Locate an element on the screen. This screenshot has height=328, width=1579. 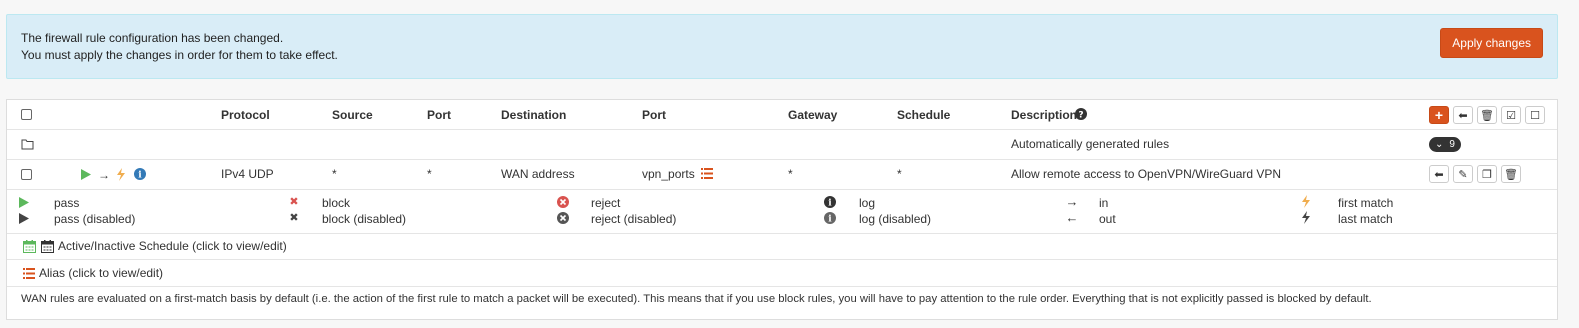
chevron-down-icon: ⌄ is located at coordinates (1439, 144).